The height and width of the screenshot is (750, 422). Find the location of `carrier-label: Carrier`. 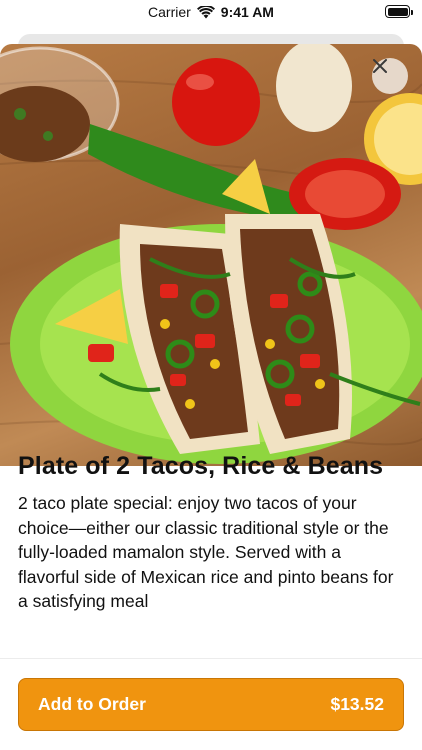

carrier-label: Carrier is located at coordinates (169, 12).